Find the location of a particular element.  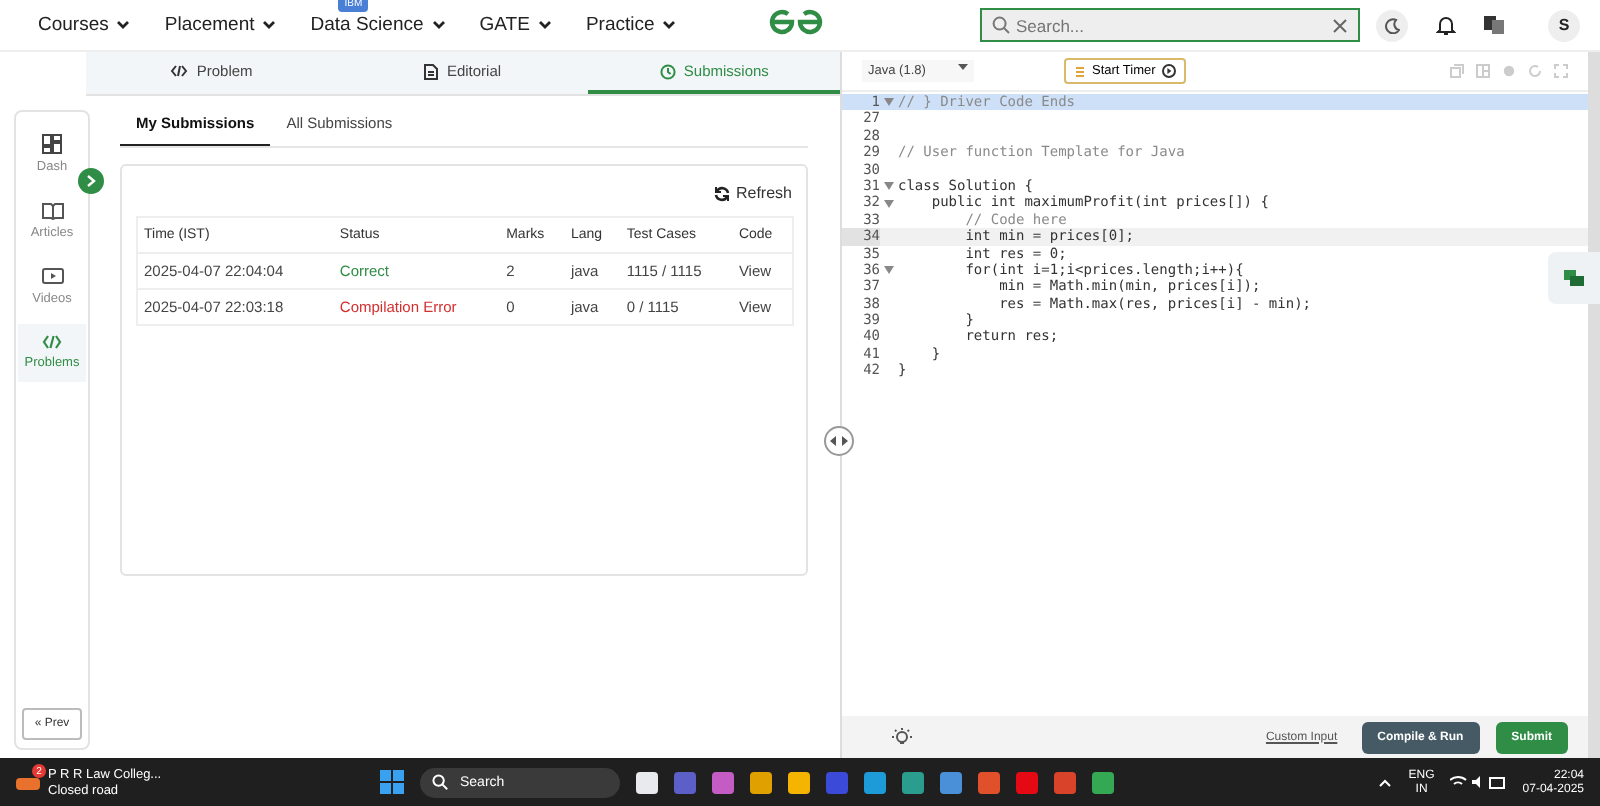

dashboard-icon is located at coordinates (52, 144).